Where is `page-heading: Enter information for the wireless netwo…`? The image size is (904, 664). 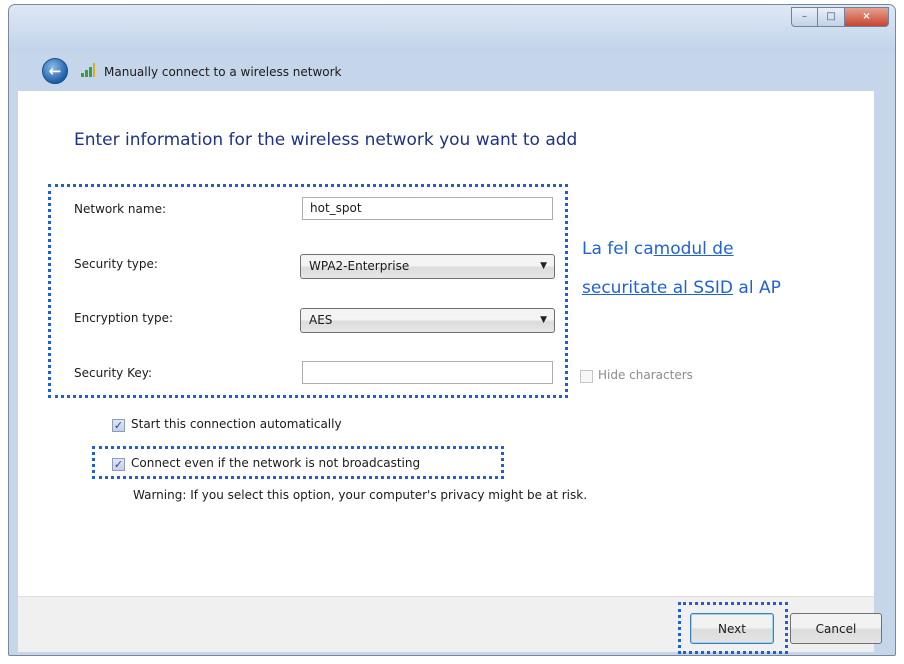
page-heading: Enter information for the wireless netwo… is located at coordinates (326, 140).